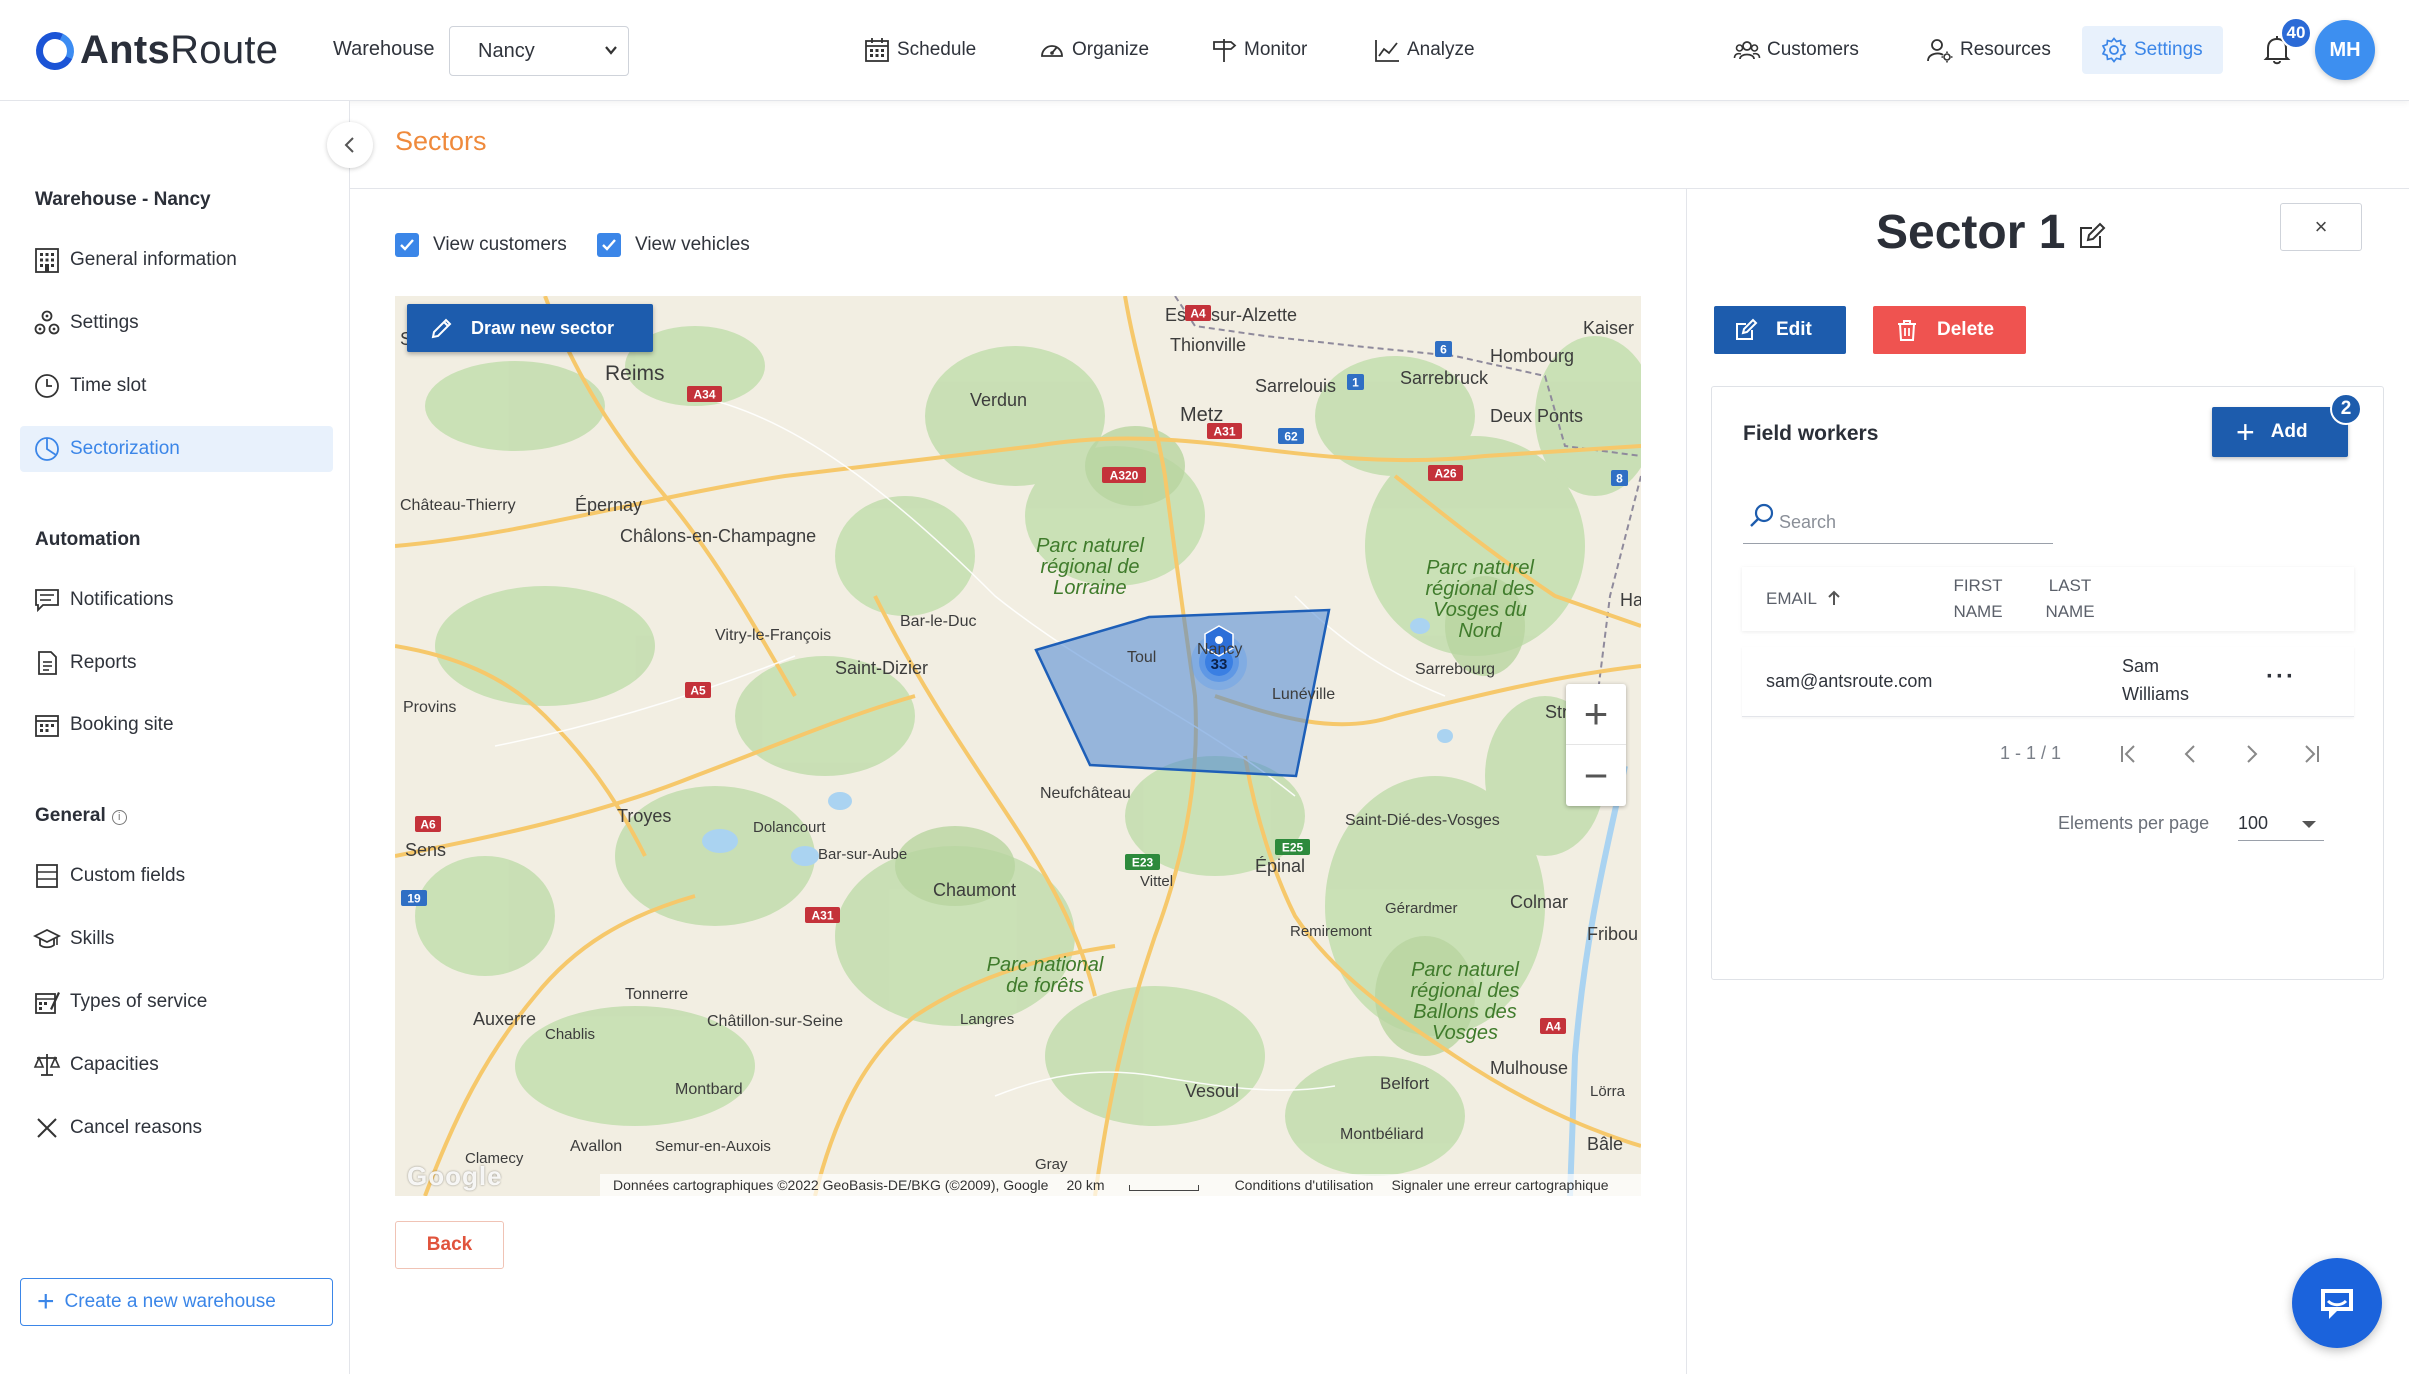 The height and width of the screenshot is (1374, 2409). Describe the element at coordinates (1596, 714) in the screenshot. I see `zoom-in-button: +` at that location.